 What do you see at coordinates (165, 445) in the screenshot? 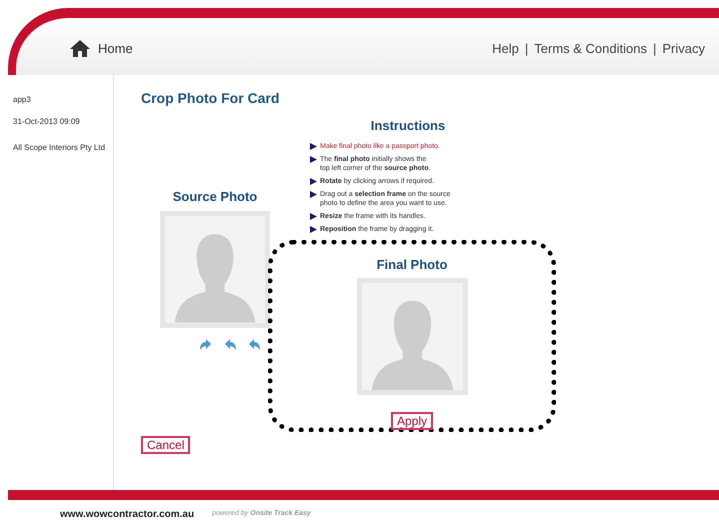
I see `cancel-button: Cancel` at bounding box center [165, 445].